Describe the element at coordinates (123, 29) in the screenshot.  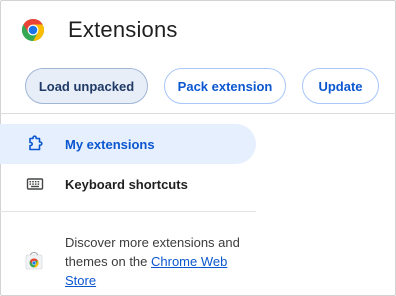
I see `page-title: Extensions` at that location.